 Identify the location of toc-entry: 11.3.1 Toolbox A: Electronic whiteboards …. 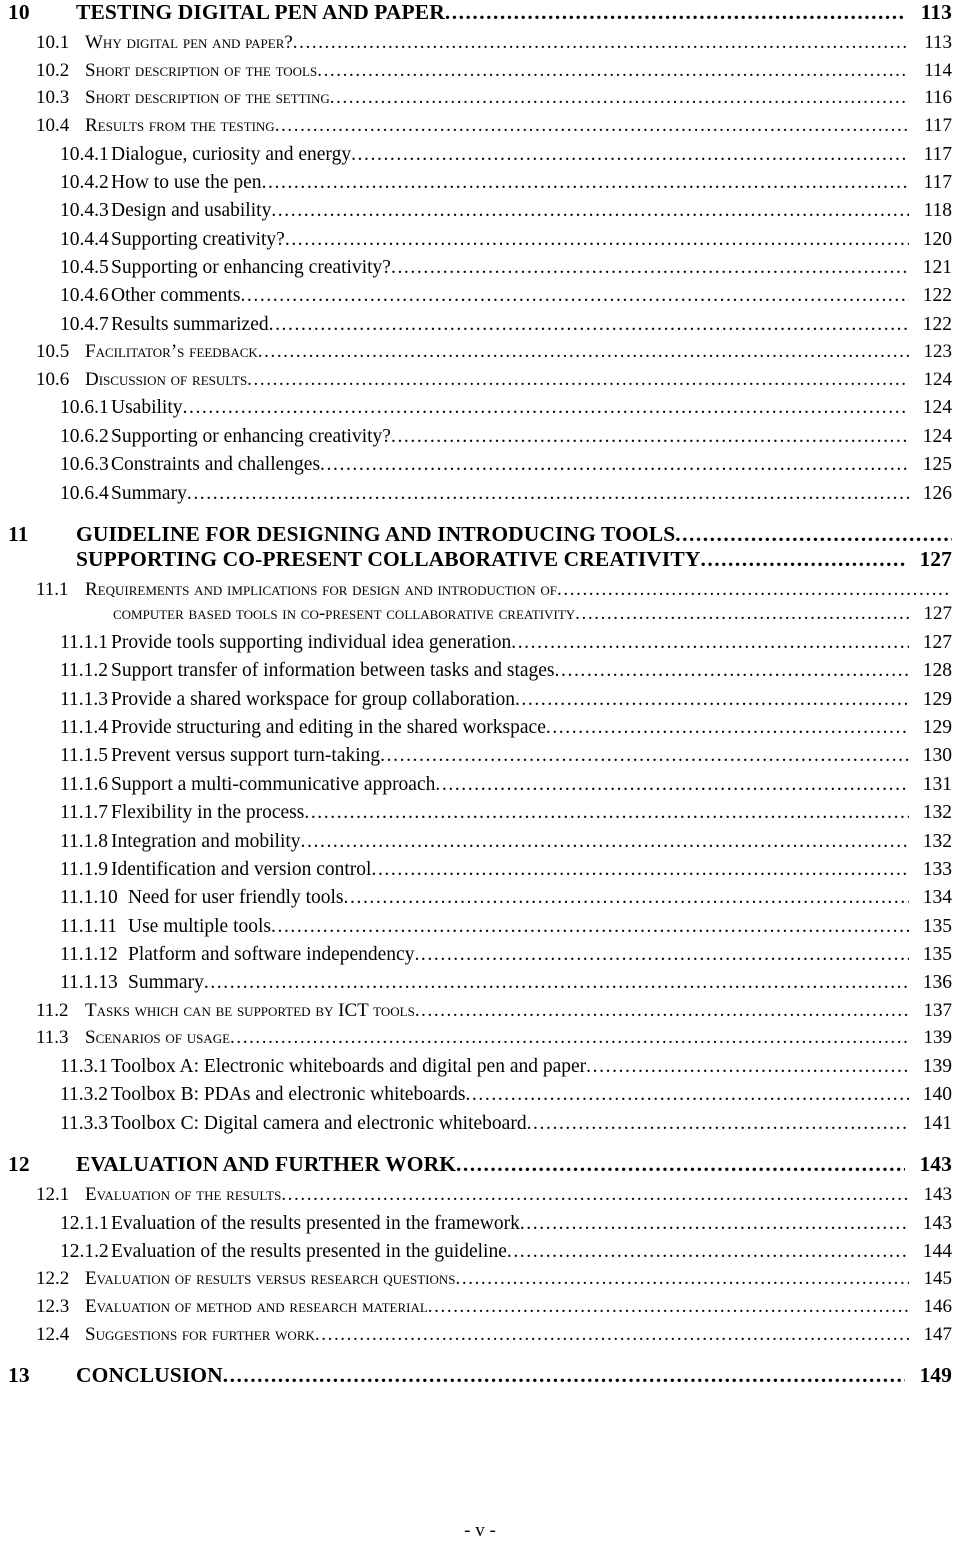
(480, 1066).